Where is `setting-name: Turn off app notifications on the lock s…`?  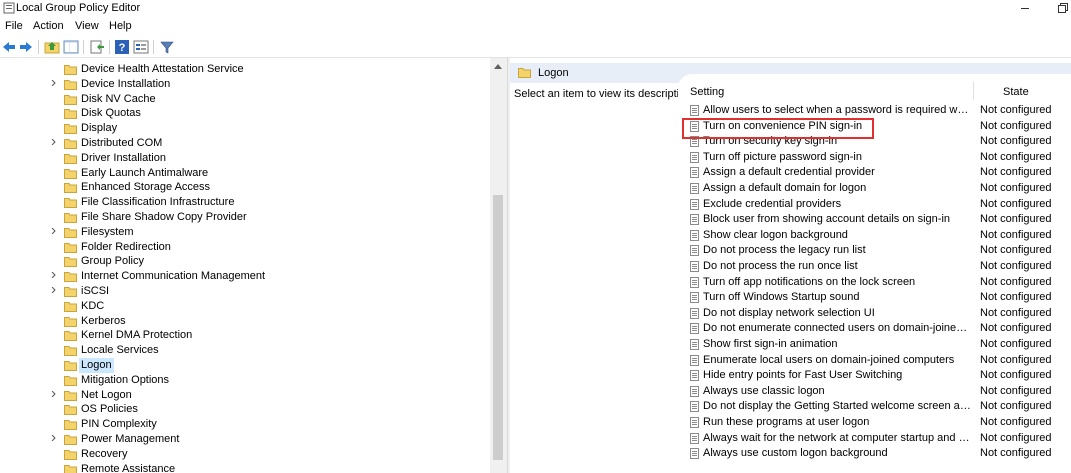 setting-name: Turn off app notifications on the lock s… is located at coordinates (809, 281).